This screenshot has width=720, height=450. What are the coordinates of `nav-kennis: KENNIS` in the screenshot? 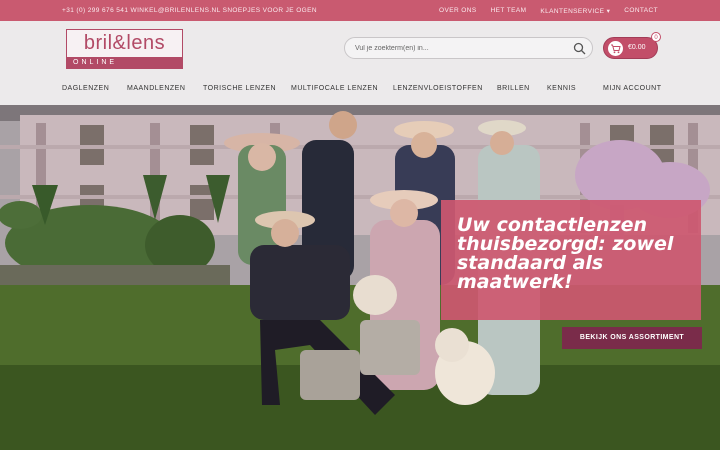 It's located at (561, 88).